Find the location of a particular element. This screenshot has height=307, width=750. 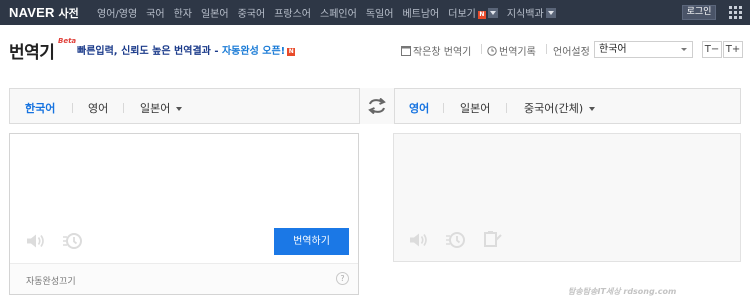

page-title: 번역기 is located at coordinates (32, 53).